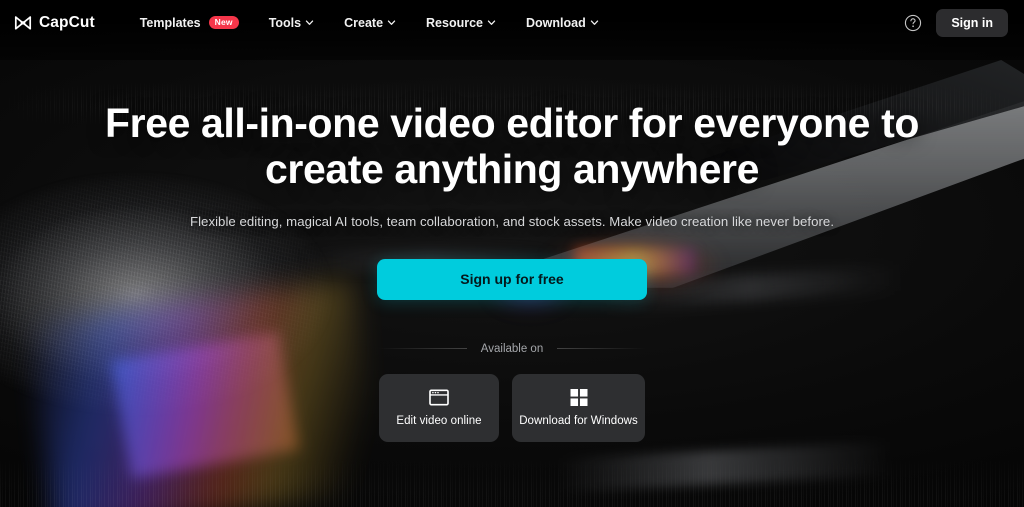 The height and width of the screenshot is (507, 1024). I want to click on nav-item-tools: Tools, so click(291, 23).